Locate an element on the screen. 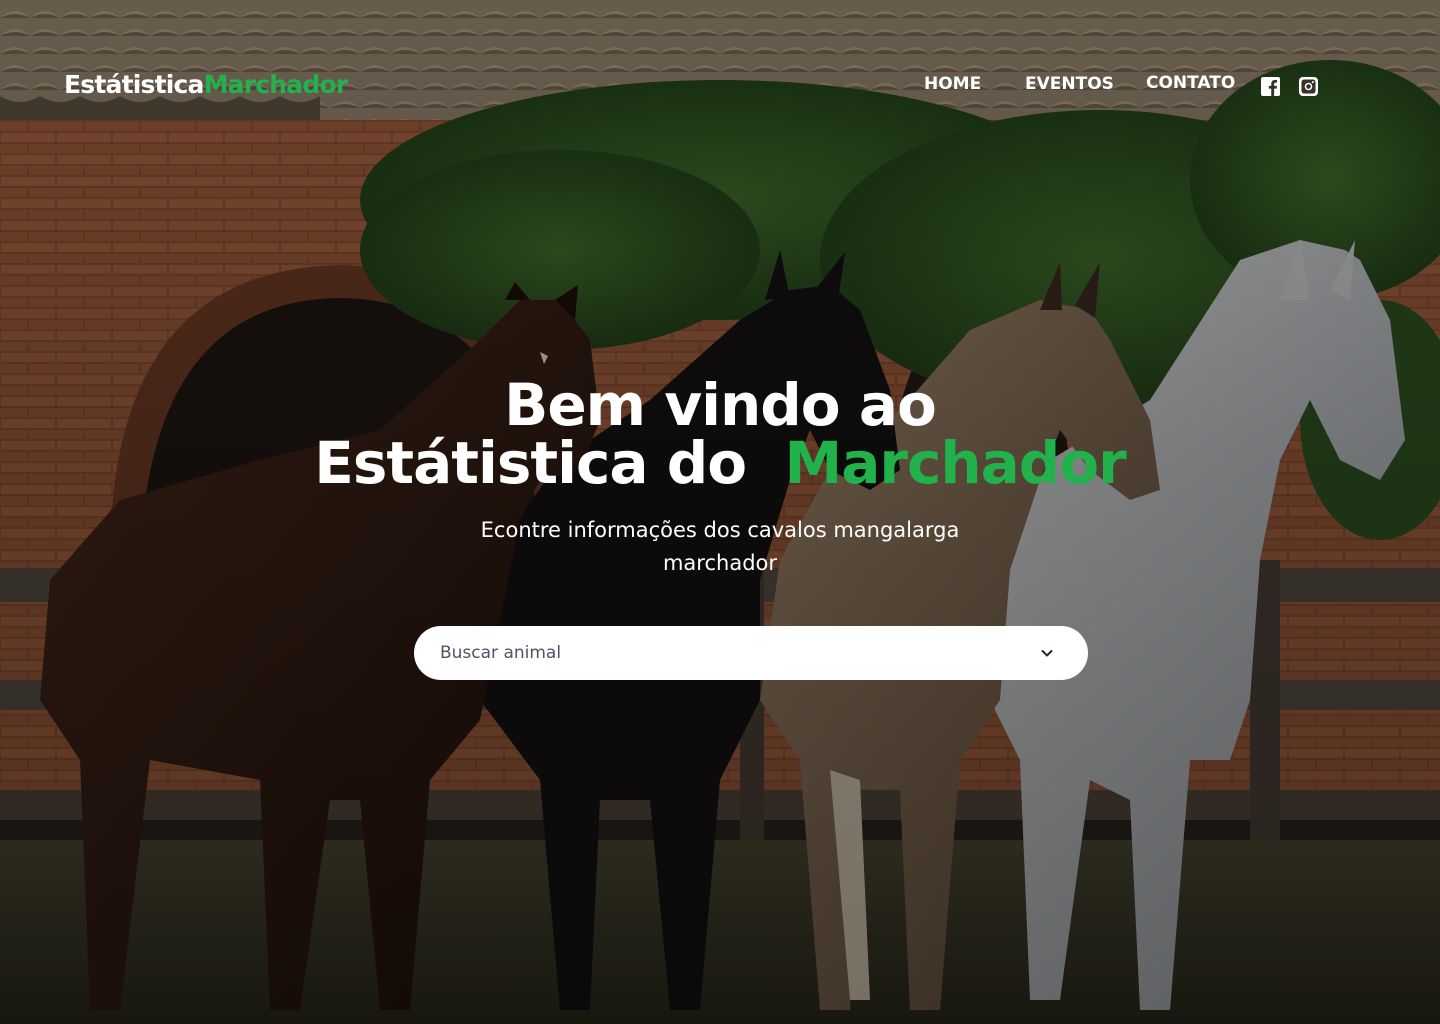  nav-link-contato: CONTATO is located at coordinates (1190, 83).